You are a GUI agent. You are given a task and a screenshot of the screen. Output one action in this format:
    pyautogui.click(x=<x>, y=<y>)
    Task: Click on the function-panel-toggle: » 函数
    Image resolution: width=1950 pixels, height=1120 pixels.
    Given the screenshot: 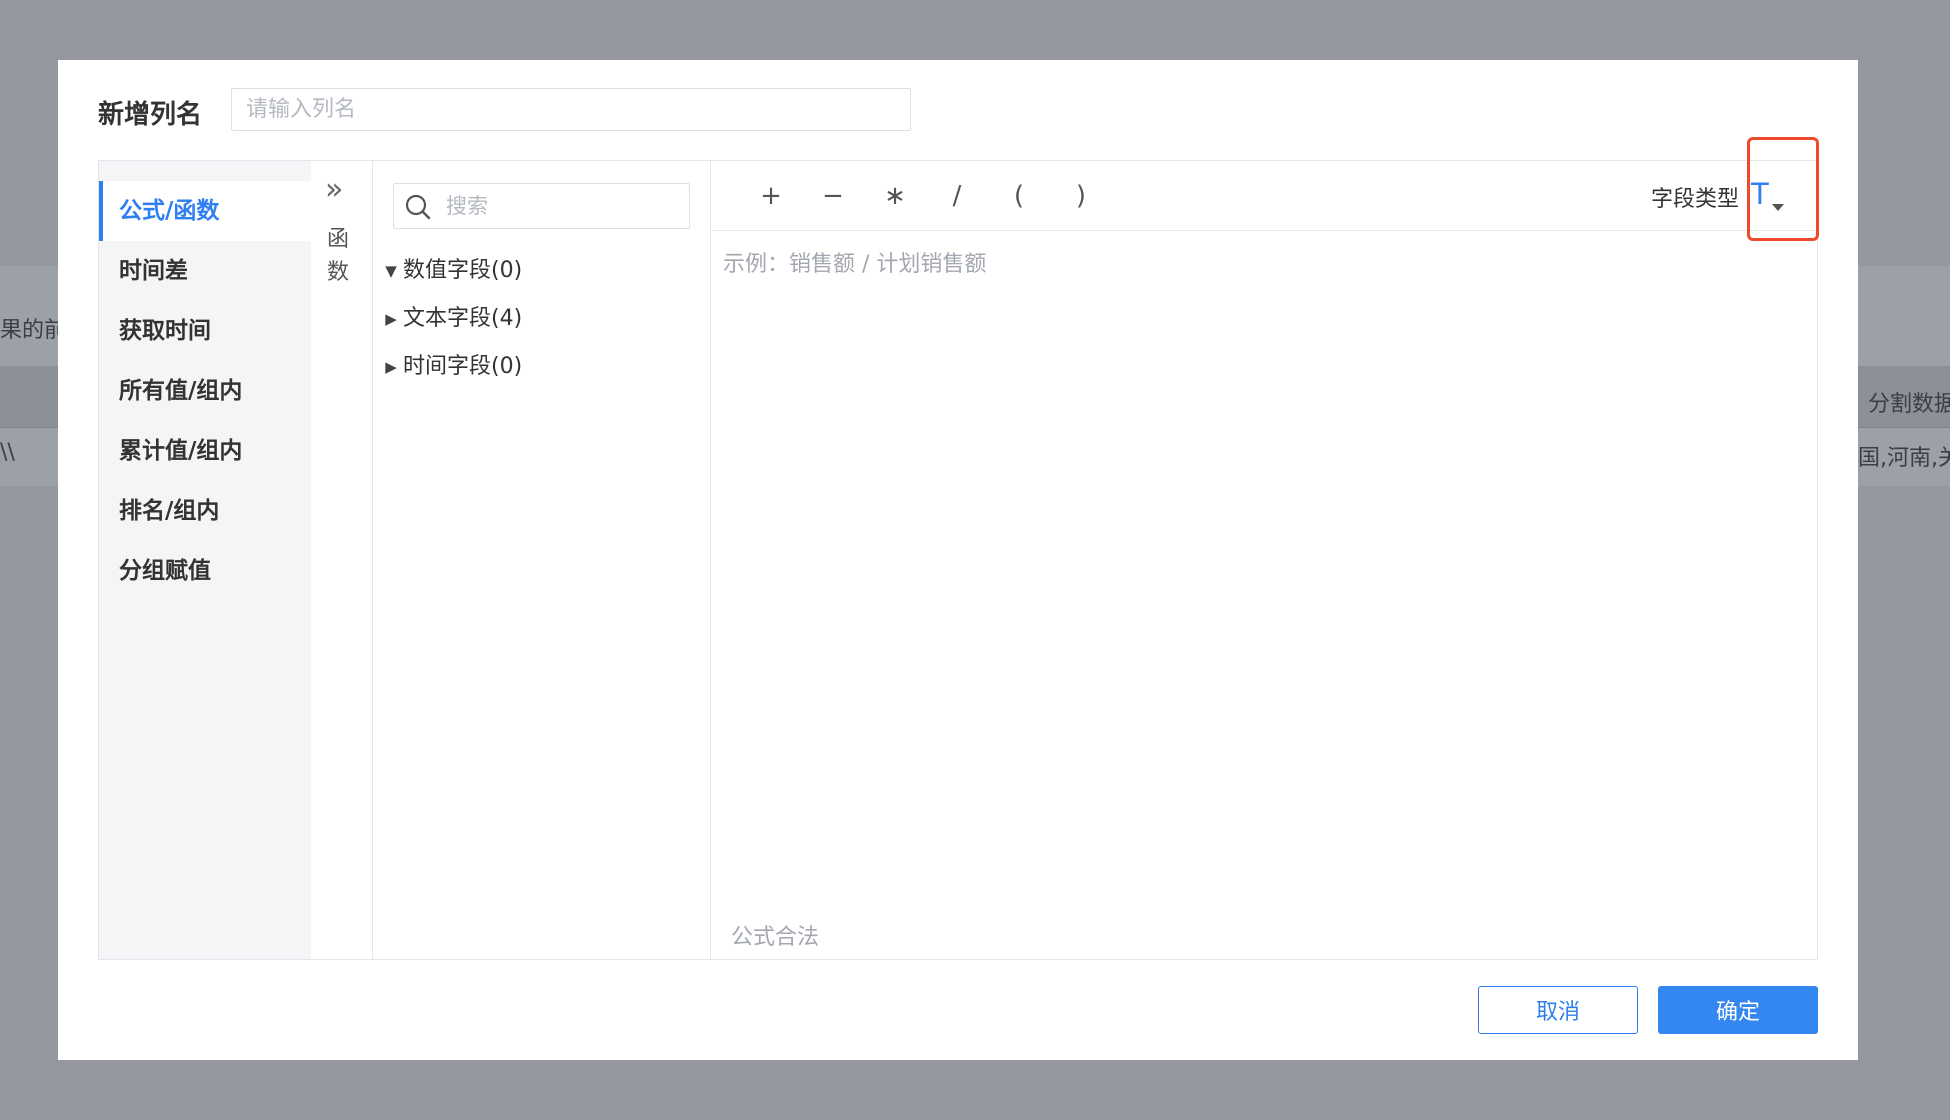 What is the action you would take?
    pyautogui.click(x=342, y=560)
    